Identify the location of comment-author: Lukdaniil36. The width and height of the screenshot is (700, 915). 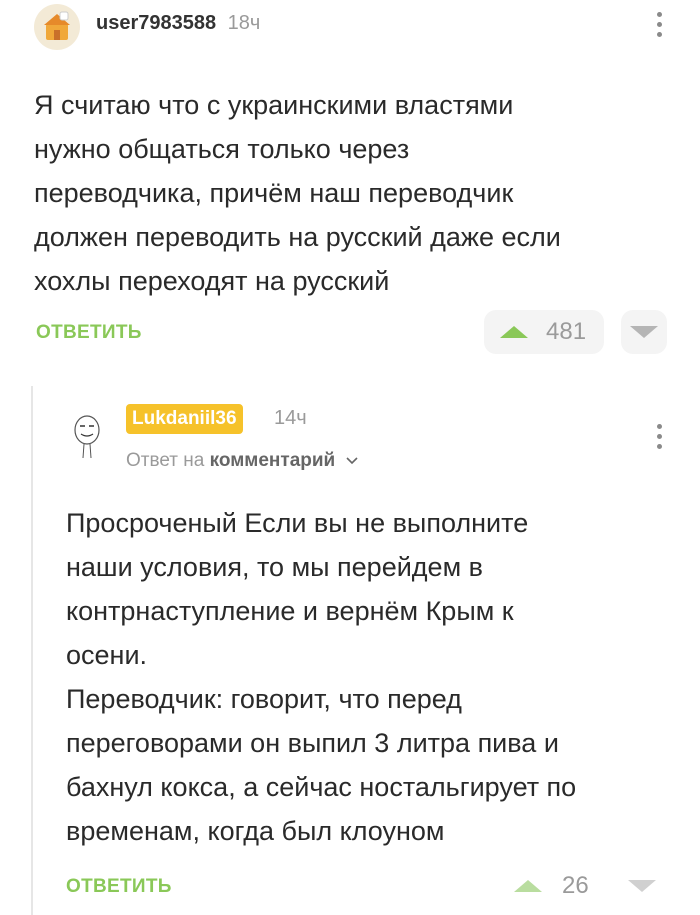
(184, 419).